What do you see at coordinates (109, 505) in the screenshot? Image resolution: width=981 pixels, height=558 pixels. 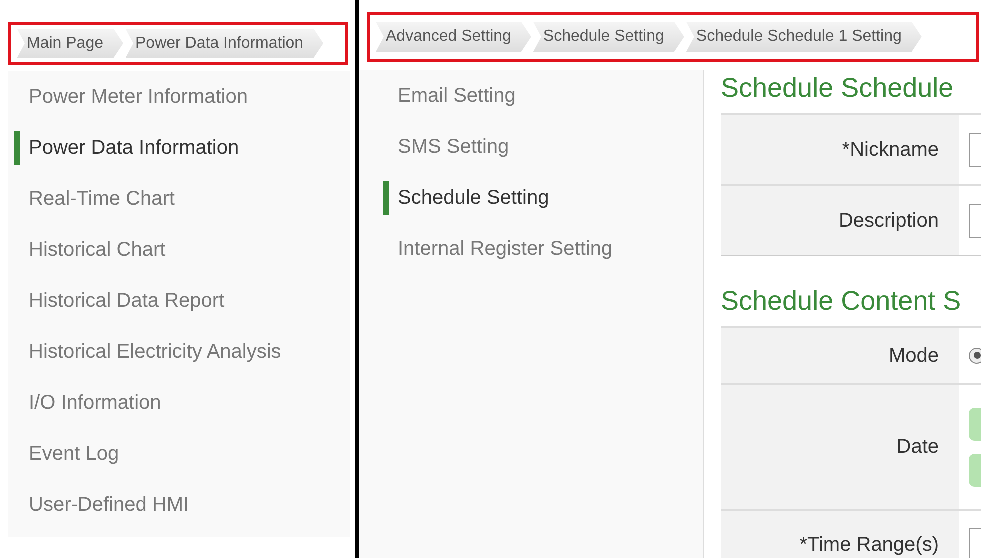 I see `sidebar-item: User-Defined HMI` at bounding box center [109, 505].